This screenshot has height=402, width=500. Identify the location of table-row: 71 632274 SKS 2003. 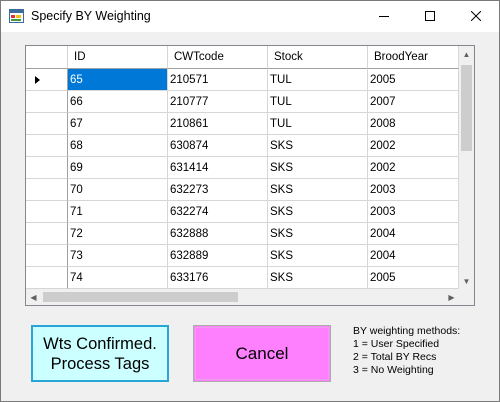
(242, 212).